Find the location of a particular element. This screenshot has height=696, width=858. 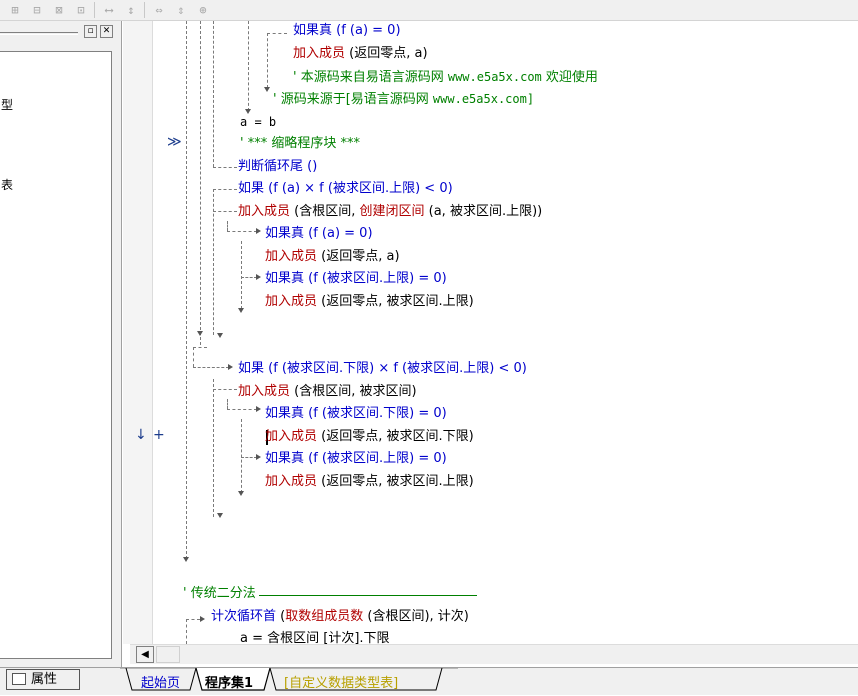

code-line: 如果 (f (被求区间.下限) × f (被求区间.上限) < 0) is located at coordinates (382, 369).